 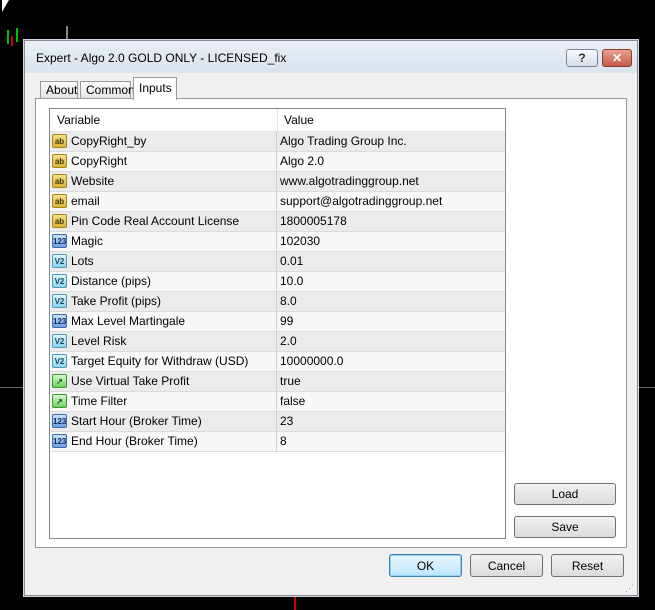 I want to click on table-row: 123 Max Level Martingale 99, so click(x=277, y=322).